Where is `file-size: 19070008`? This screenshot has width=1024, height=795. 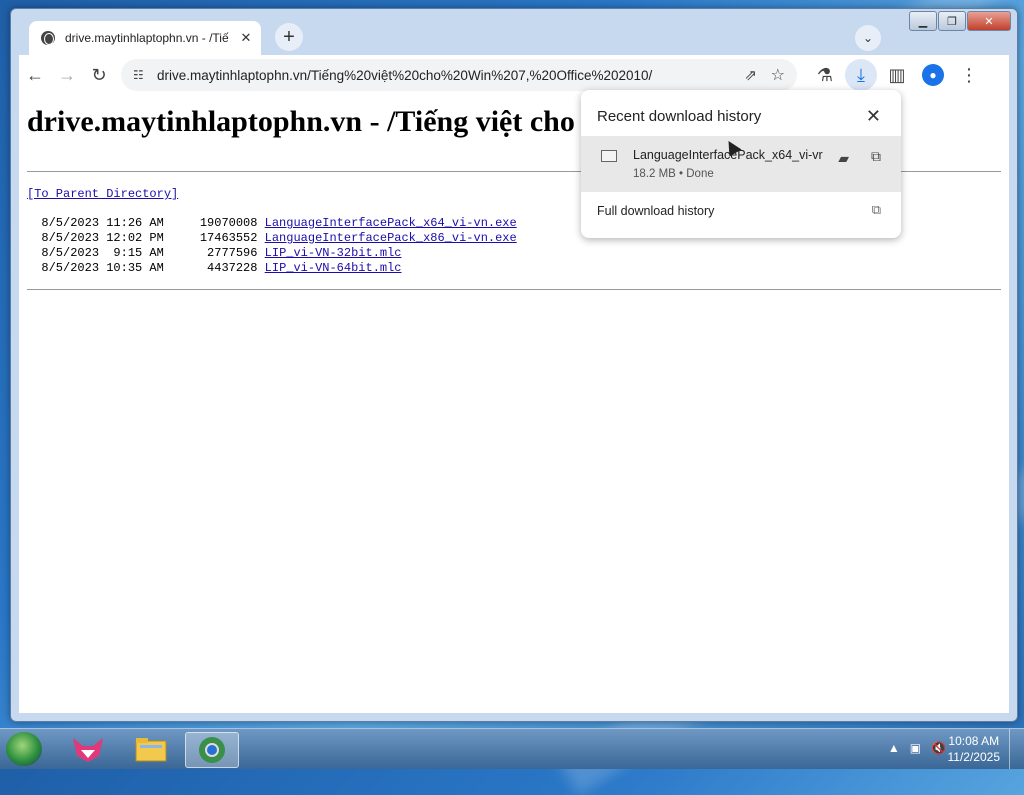 file-size: 19070008 is located at coordinates (228, 223).